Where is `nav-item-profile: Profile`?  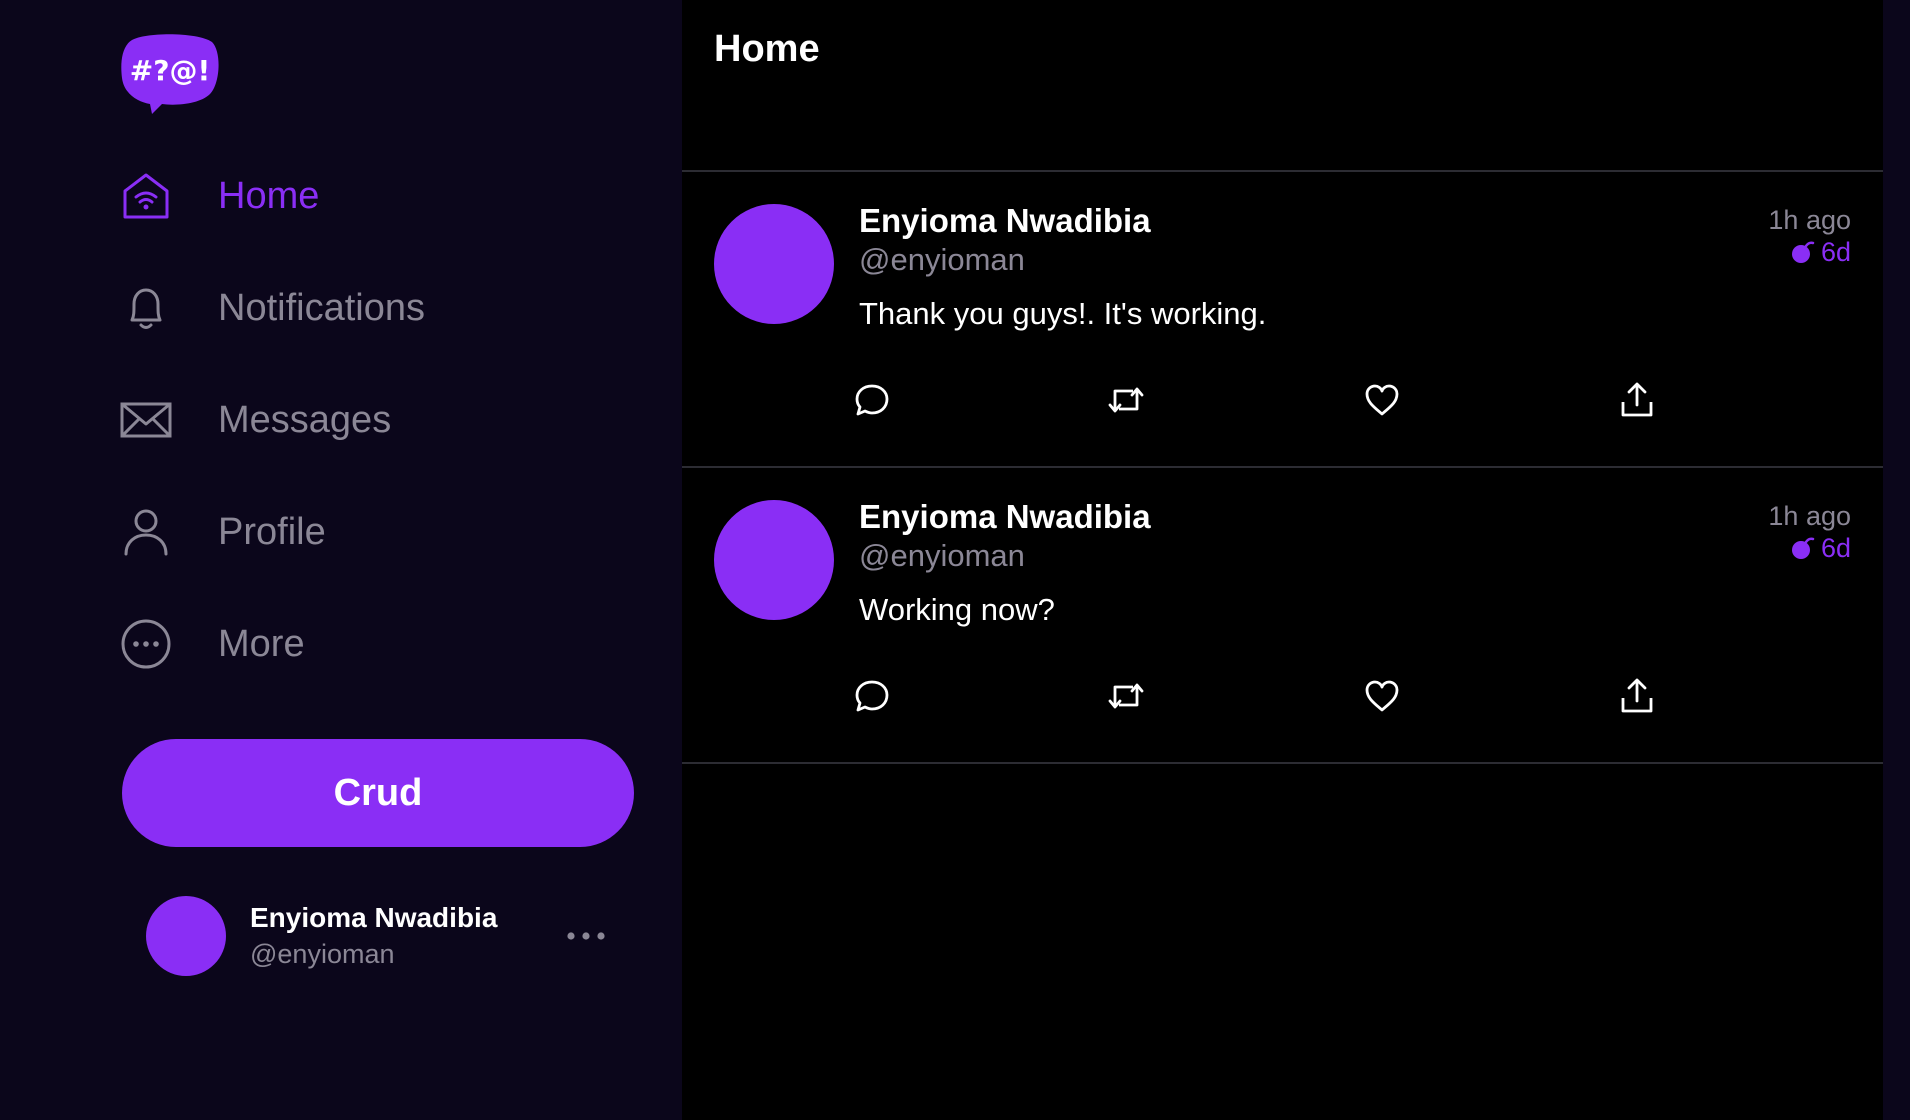
nav-item-profile: Profile is located at coordinates (272, 532).